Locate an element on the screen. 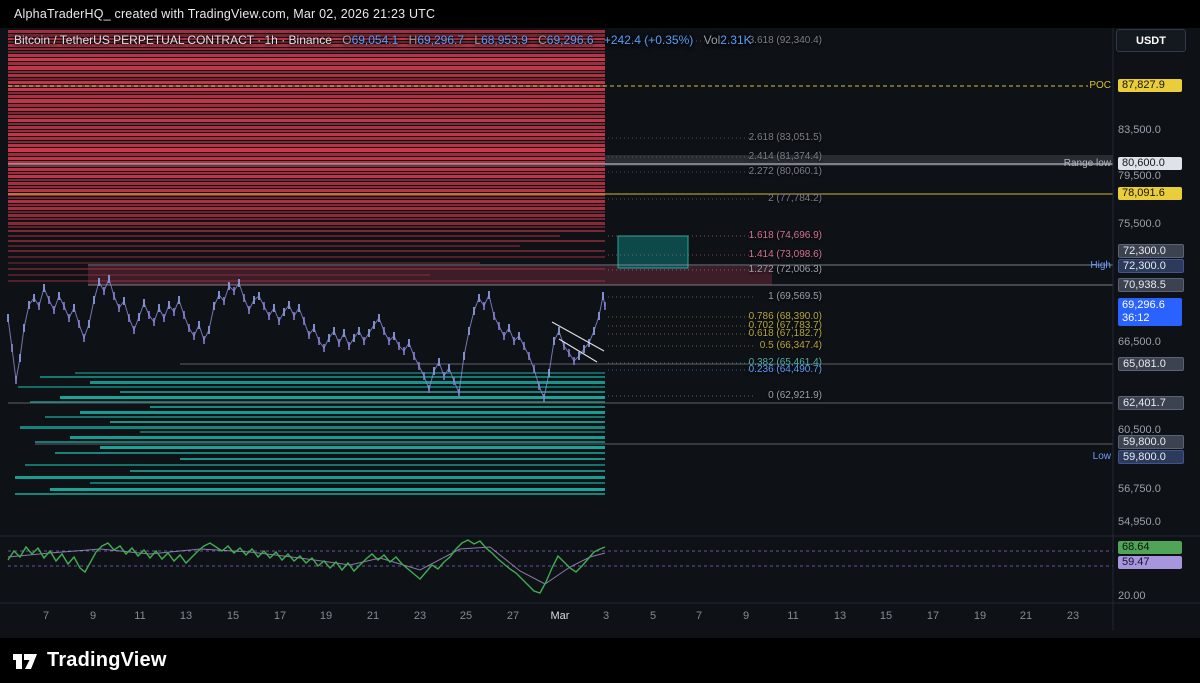 Image resolution: width=1200 pixels, height=683 pixels. time-axis-label: 11 is located at coordinates (793, 616).